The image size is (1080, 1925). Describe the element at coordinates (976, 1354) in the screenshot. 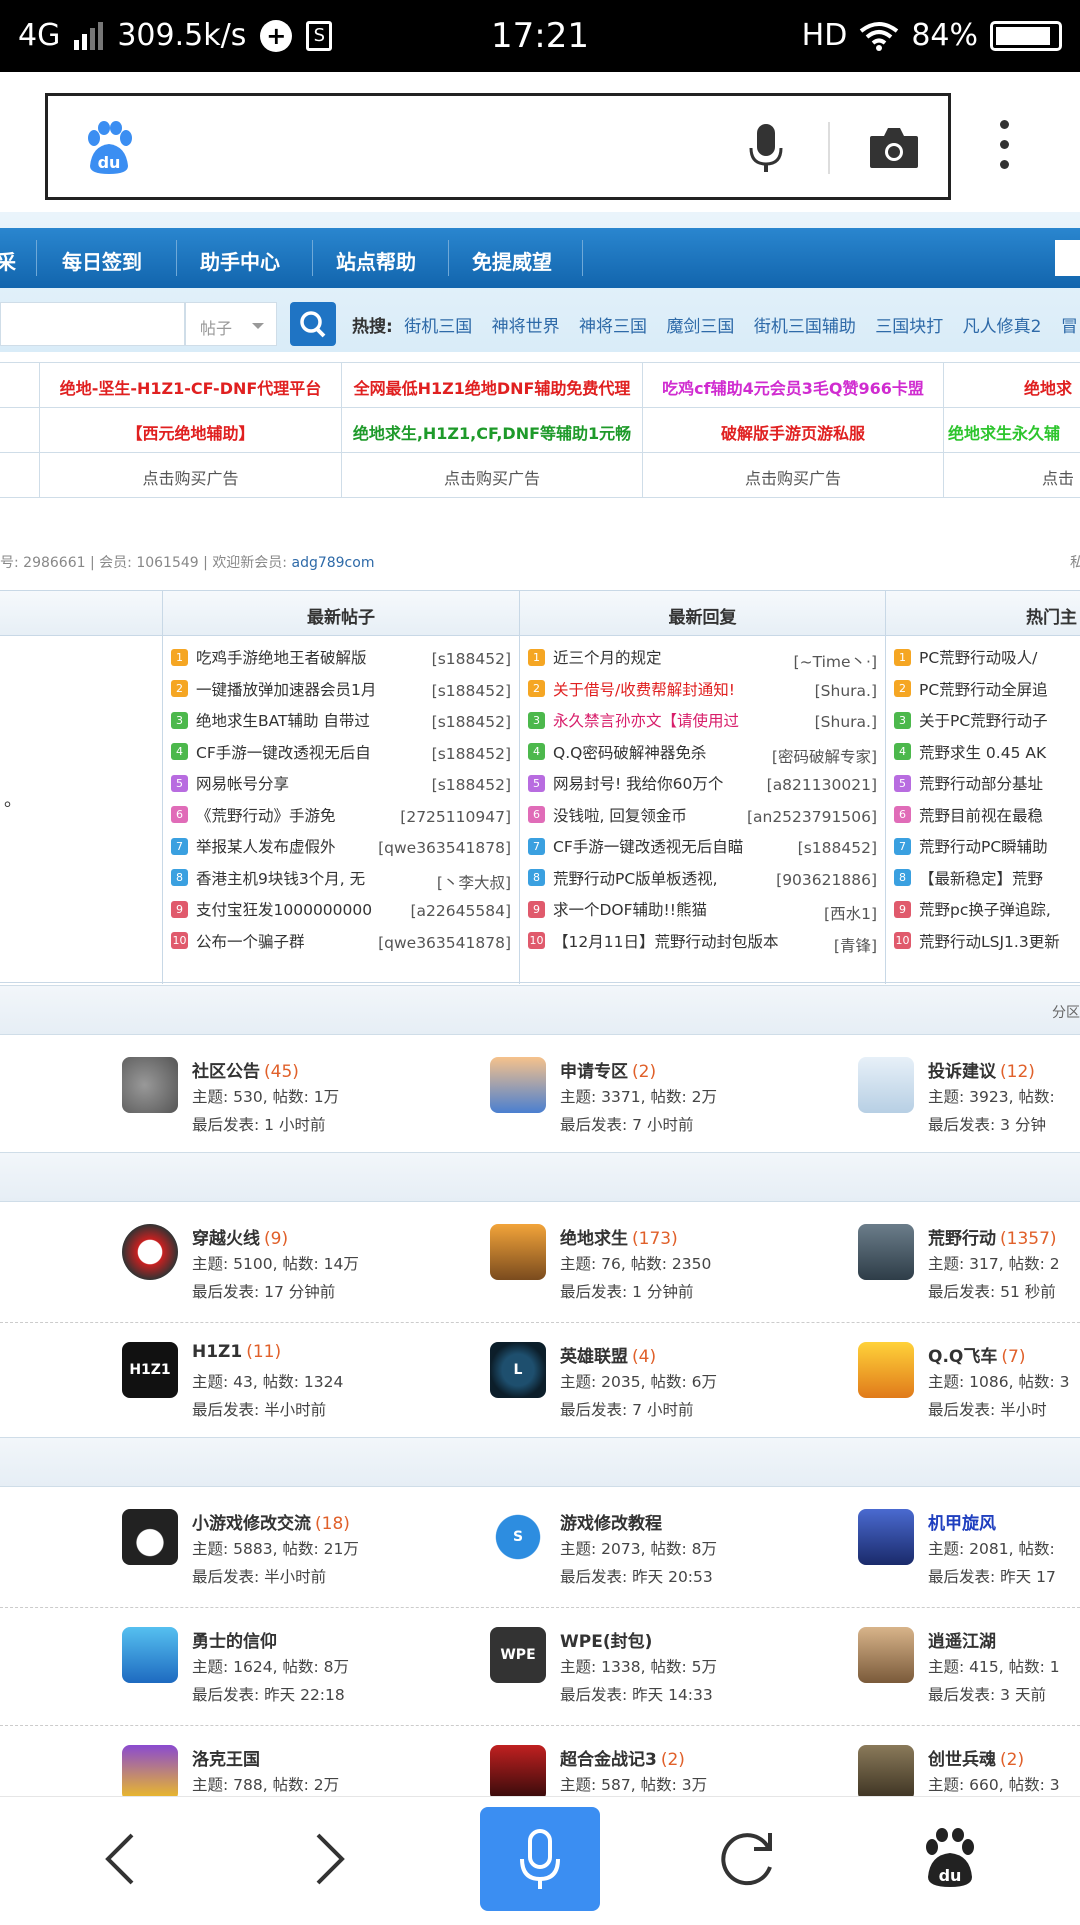

I see `forum-name: Q.Q飞车 (7)` at that location.